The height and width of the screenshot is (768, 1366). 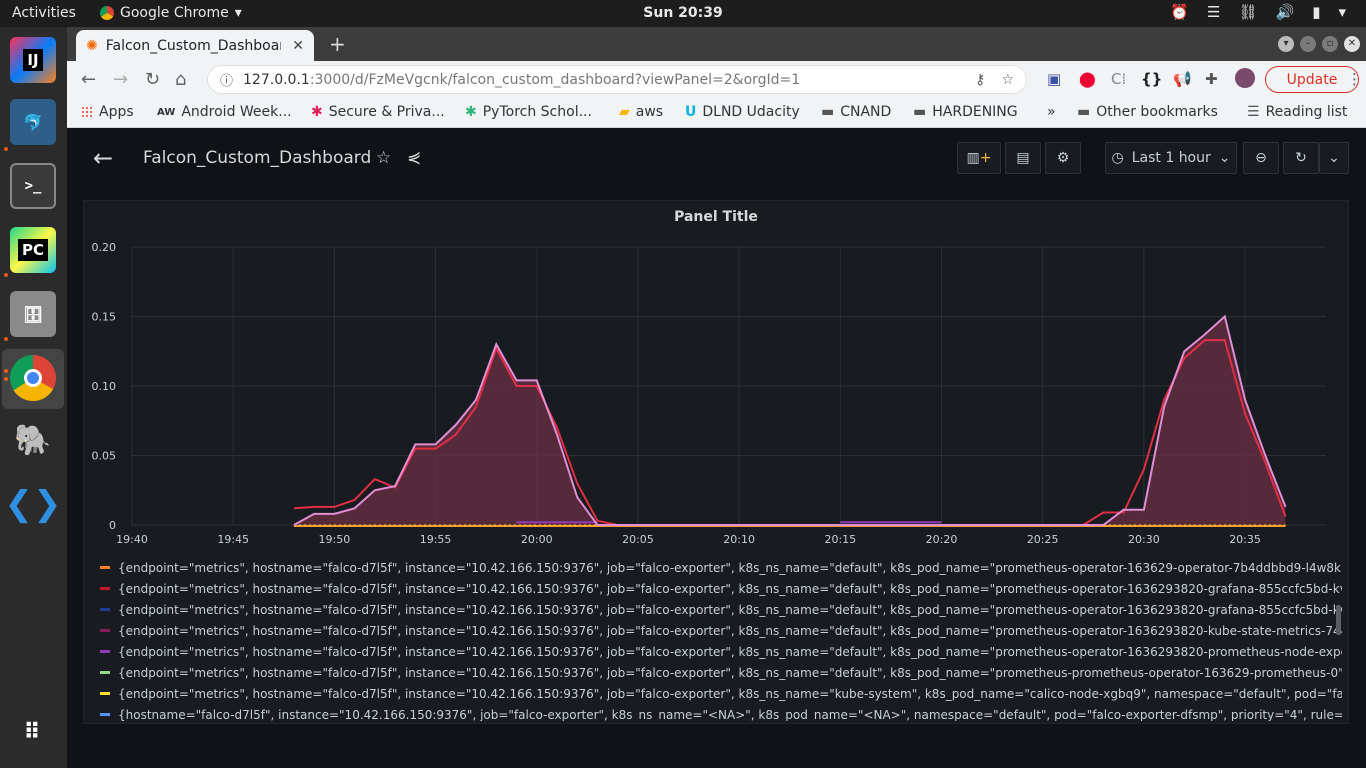 What do you see at coordinates (120, 79) in the screenshot?
I see `forward-icon: →` at bounding box center [120, 79].